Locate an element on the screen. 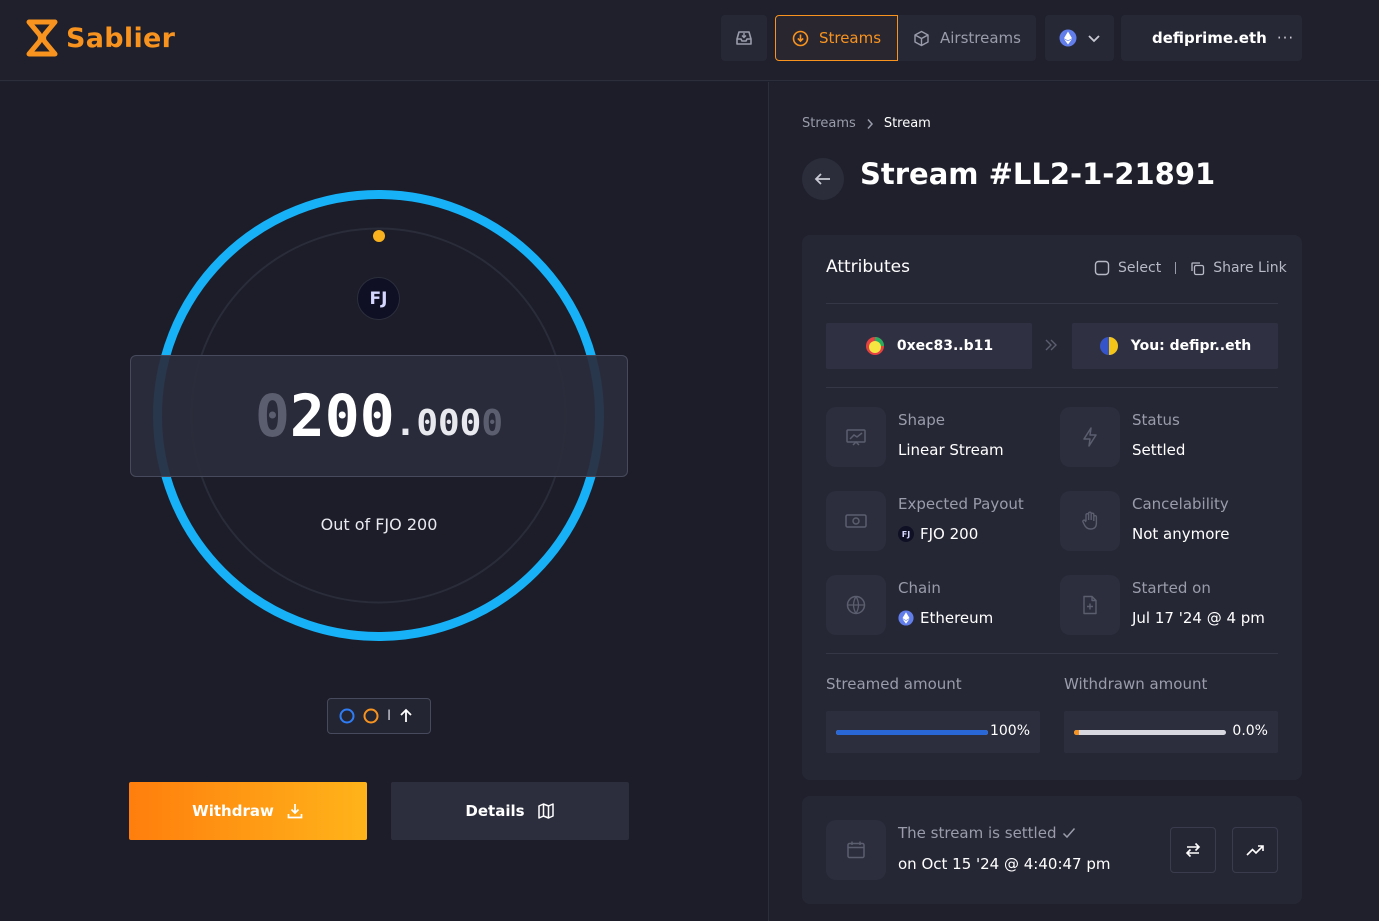 This screenshot has height=921, width=1379. withdraw-label: Withdraw is located at coordinates (233, 811).